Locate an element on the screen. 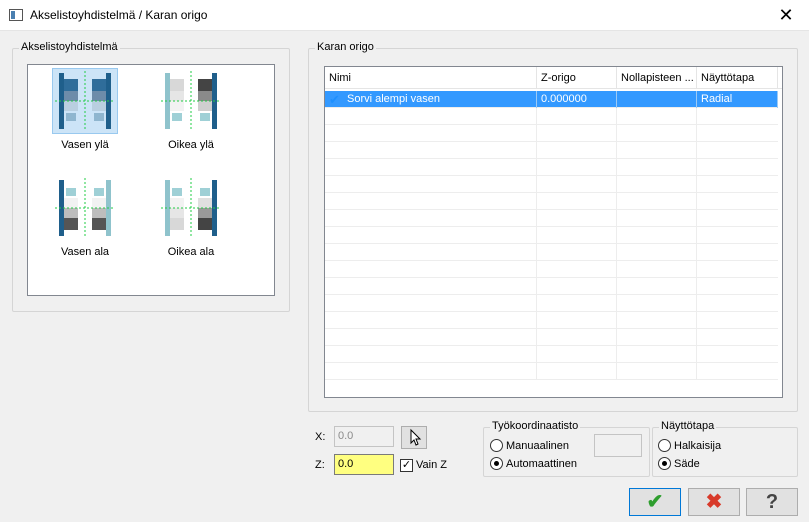 The image size is (809, 522). spindle-bottom-left-icon is located at coordinates (85, 208).